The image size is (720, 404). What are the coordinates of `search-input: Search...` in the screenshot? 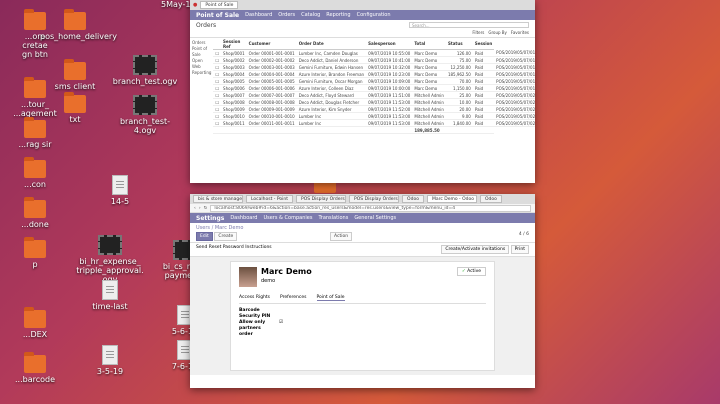 It's located at (469, 25).